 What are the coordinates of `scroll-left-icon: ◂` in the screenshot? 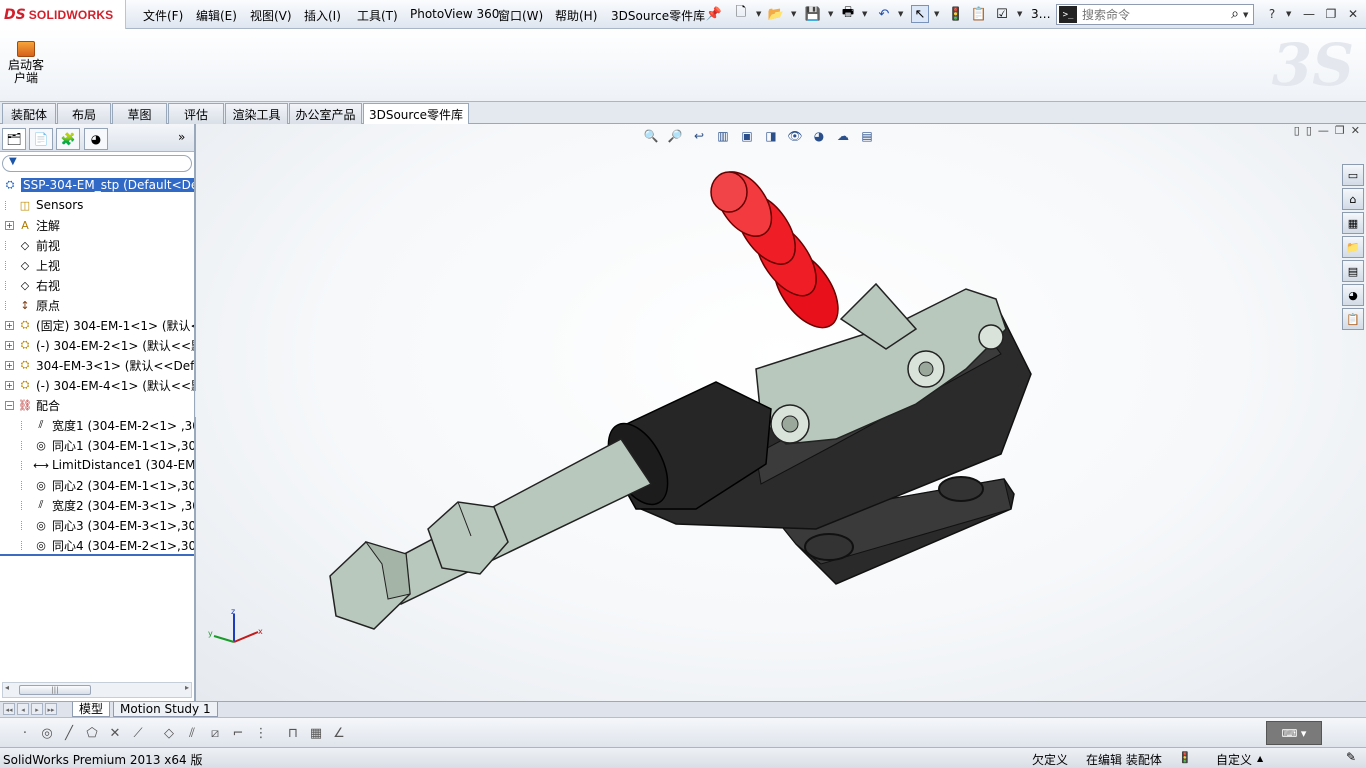 It's located at (7, 687).